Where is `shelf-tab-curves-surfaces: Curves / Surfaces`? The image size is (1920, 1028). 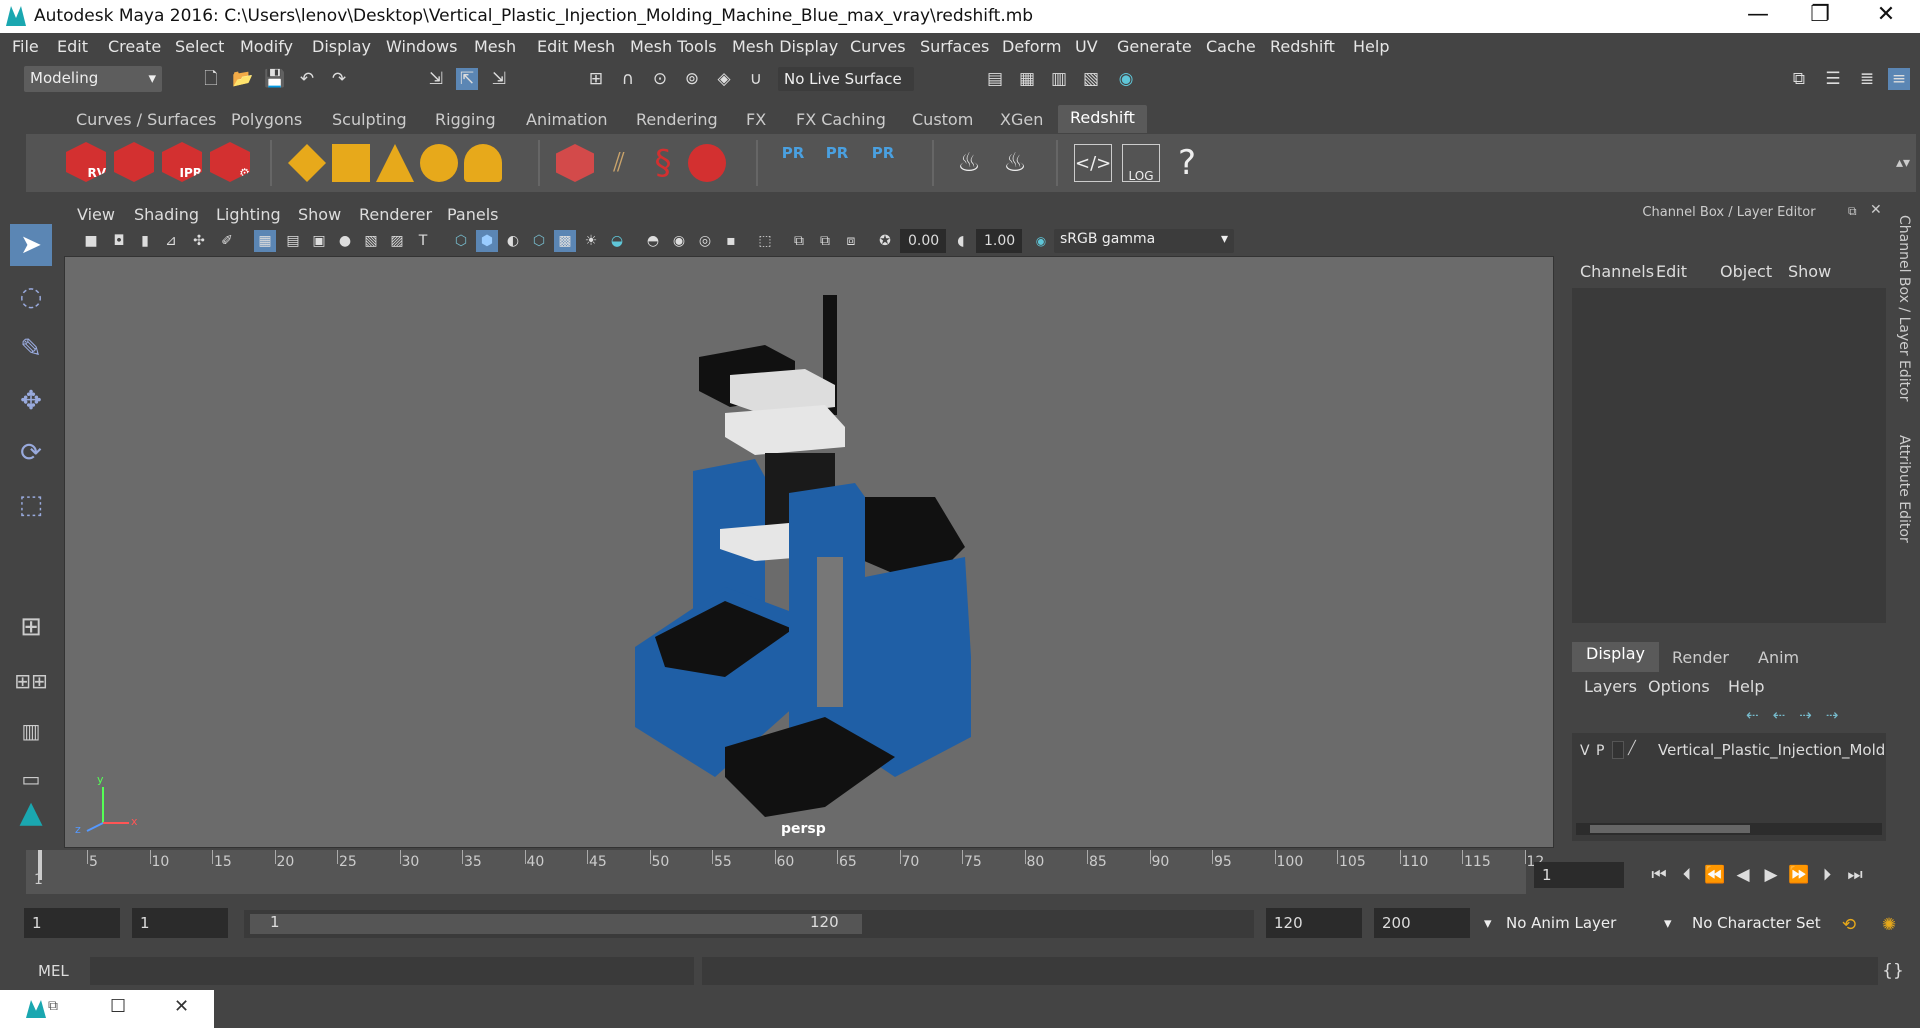
shelf-tab-curves-surfaces: Curves / Surfaces is located at coordinates (146, 119).